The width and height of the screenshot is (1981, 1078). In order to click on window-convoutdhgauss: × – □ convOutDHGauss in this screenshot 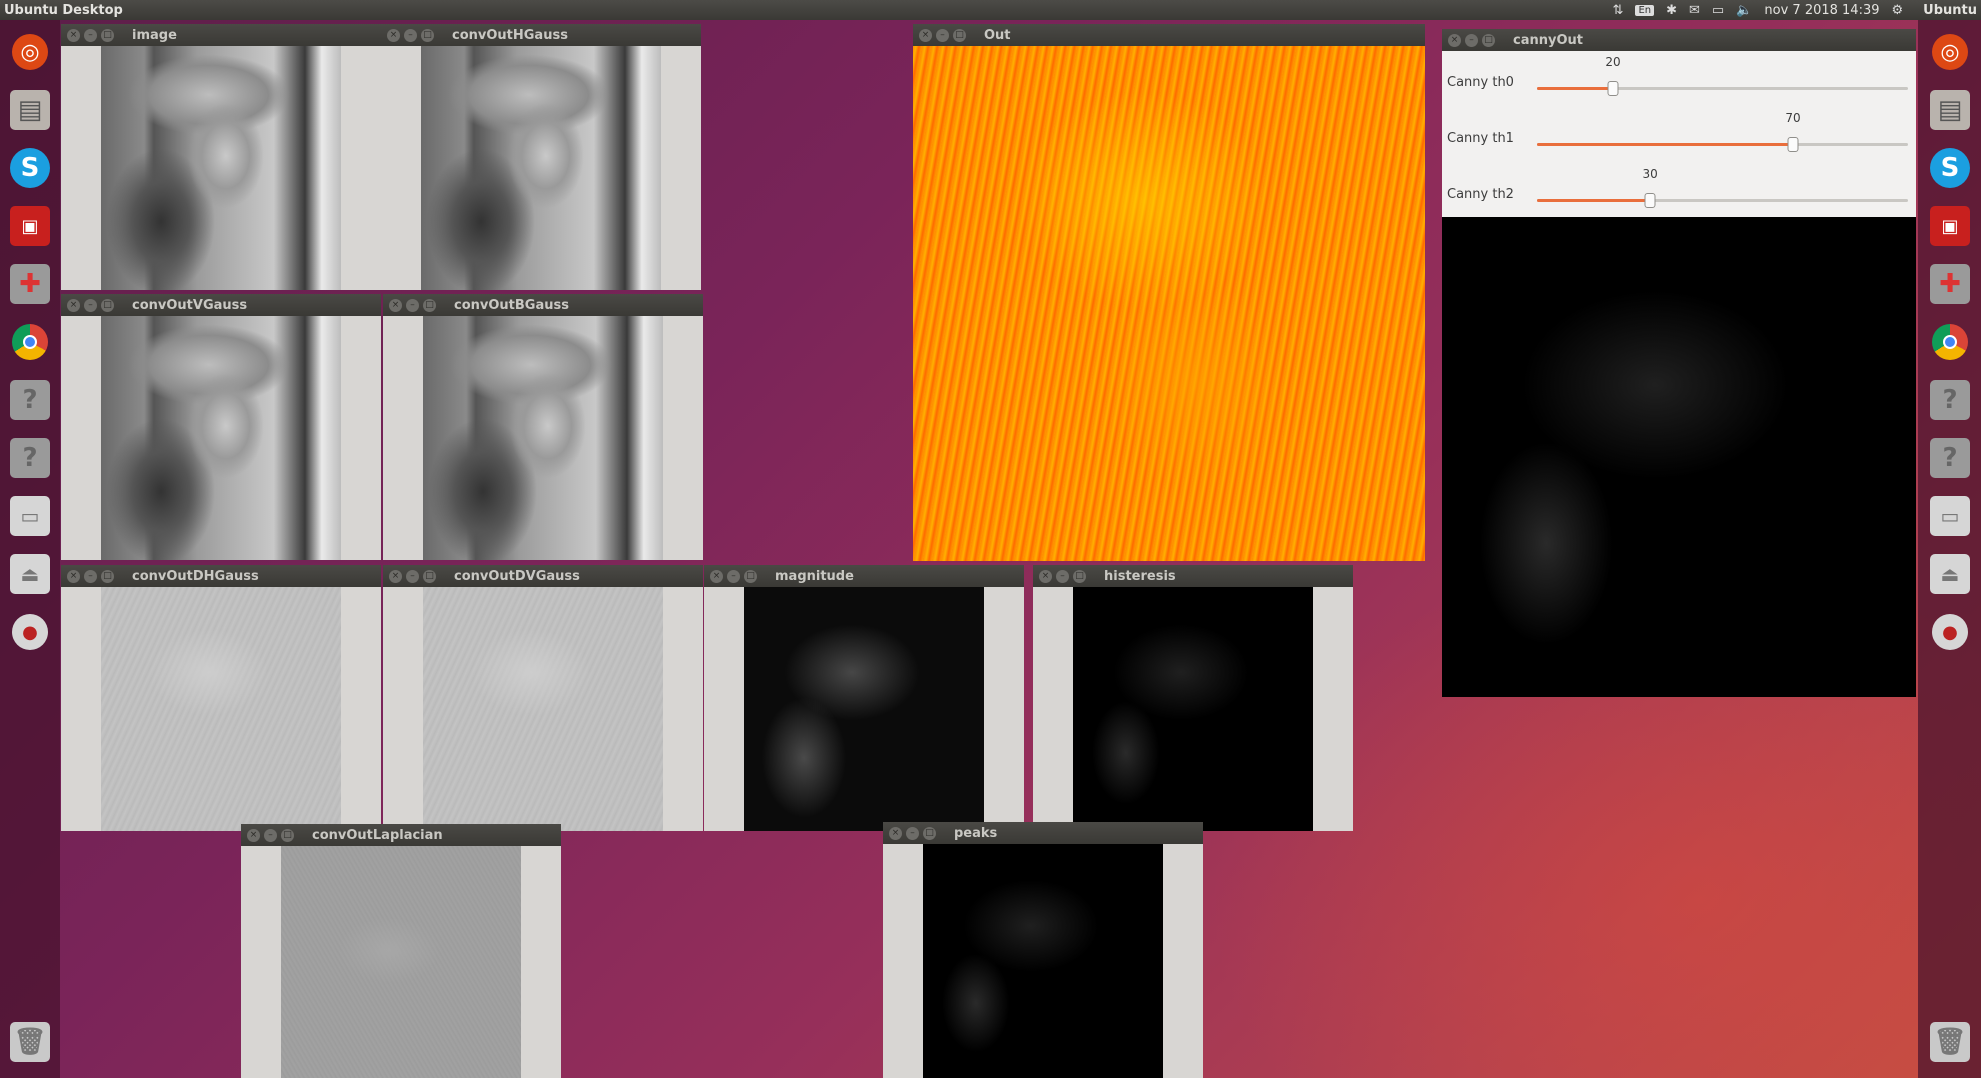, I will do `click(221, 698)`.